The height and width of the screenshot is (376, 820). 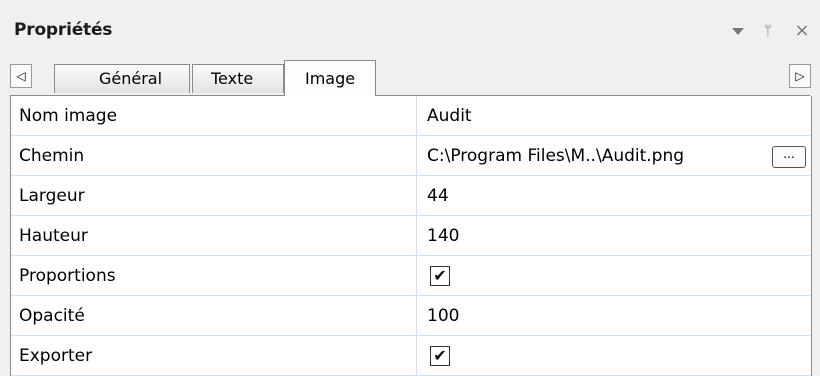 I want to click on property-value: 100, so click(x=614, y=315).